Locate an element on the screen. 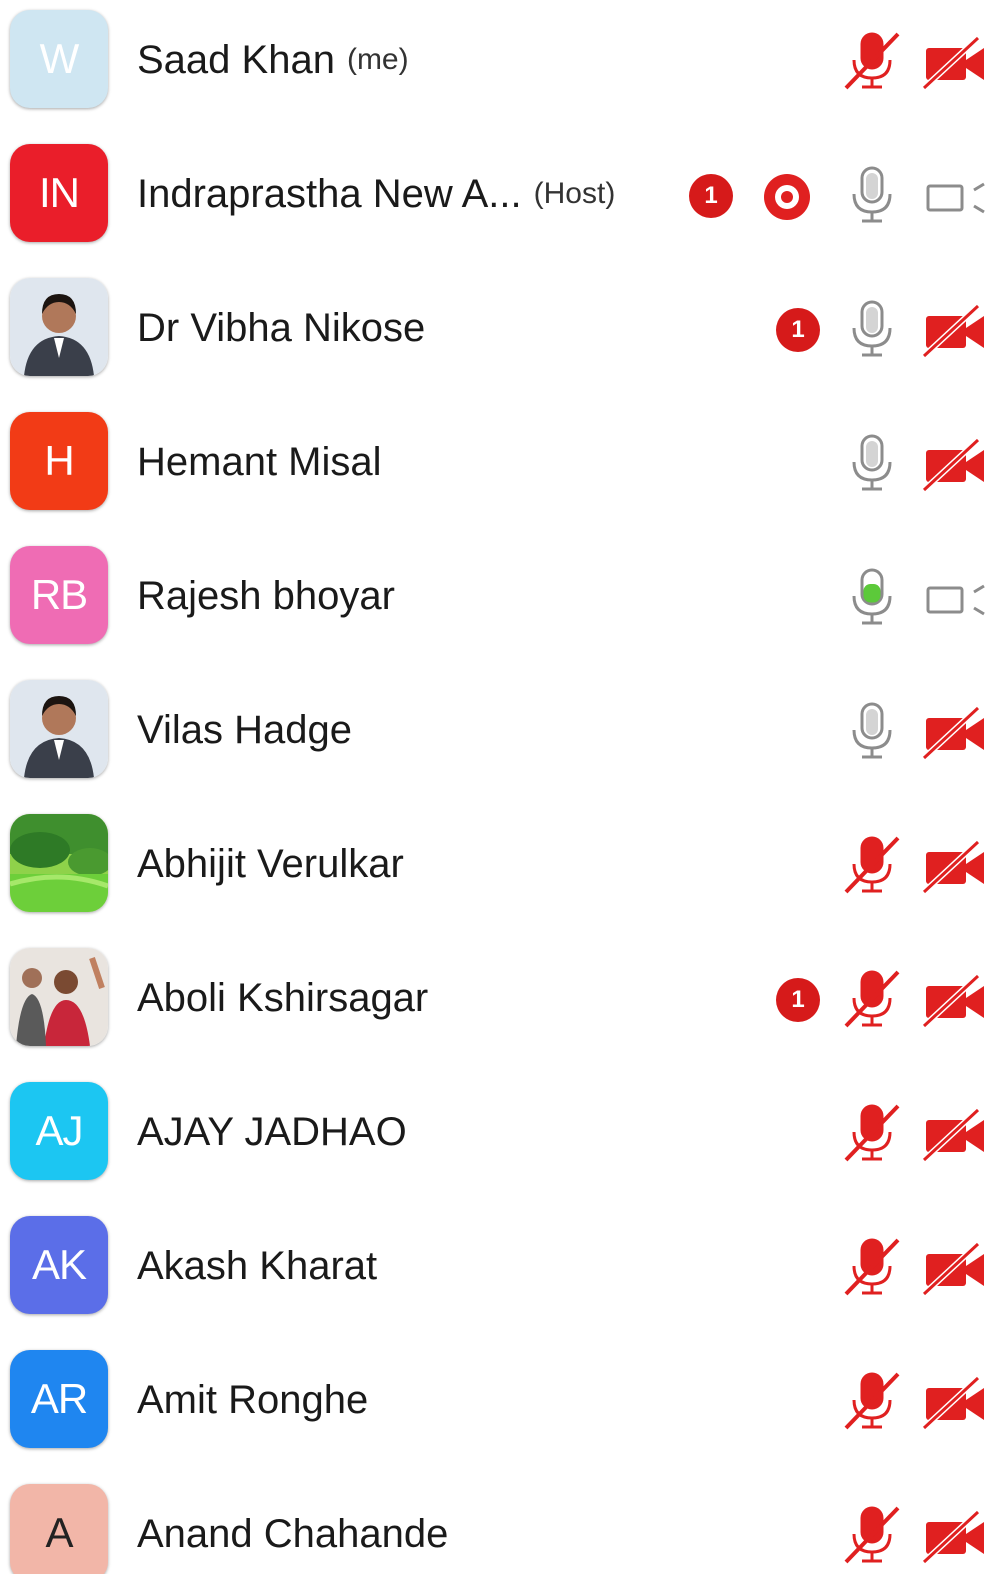 This screenshot has height=1574, width=988. avatar: RB is located at coordinates (59, 595).